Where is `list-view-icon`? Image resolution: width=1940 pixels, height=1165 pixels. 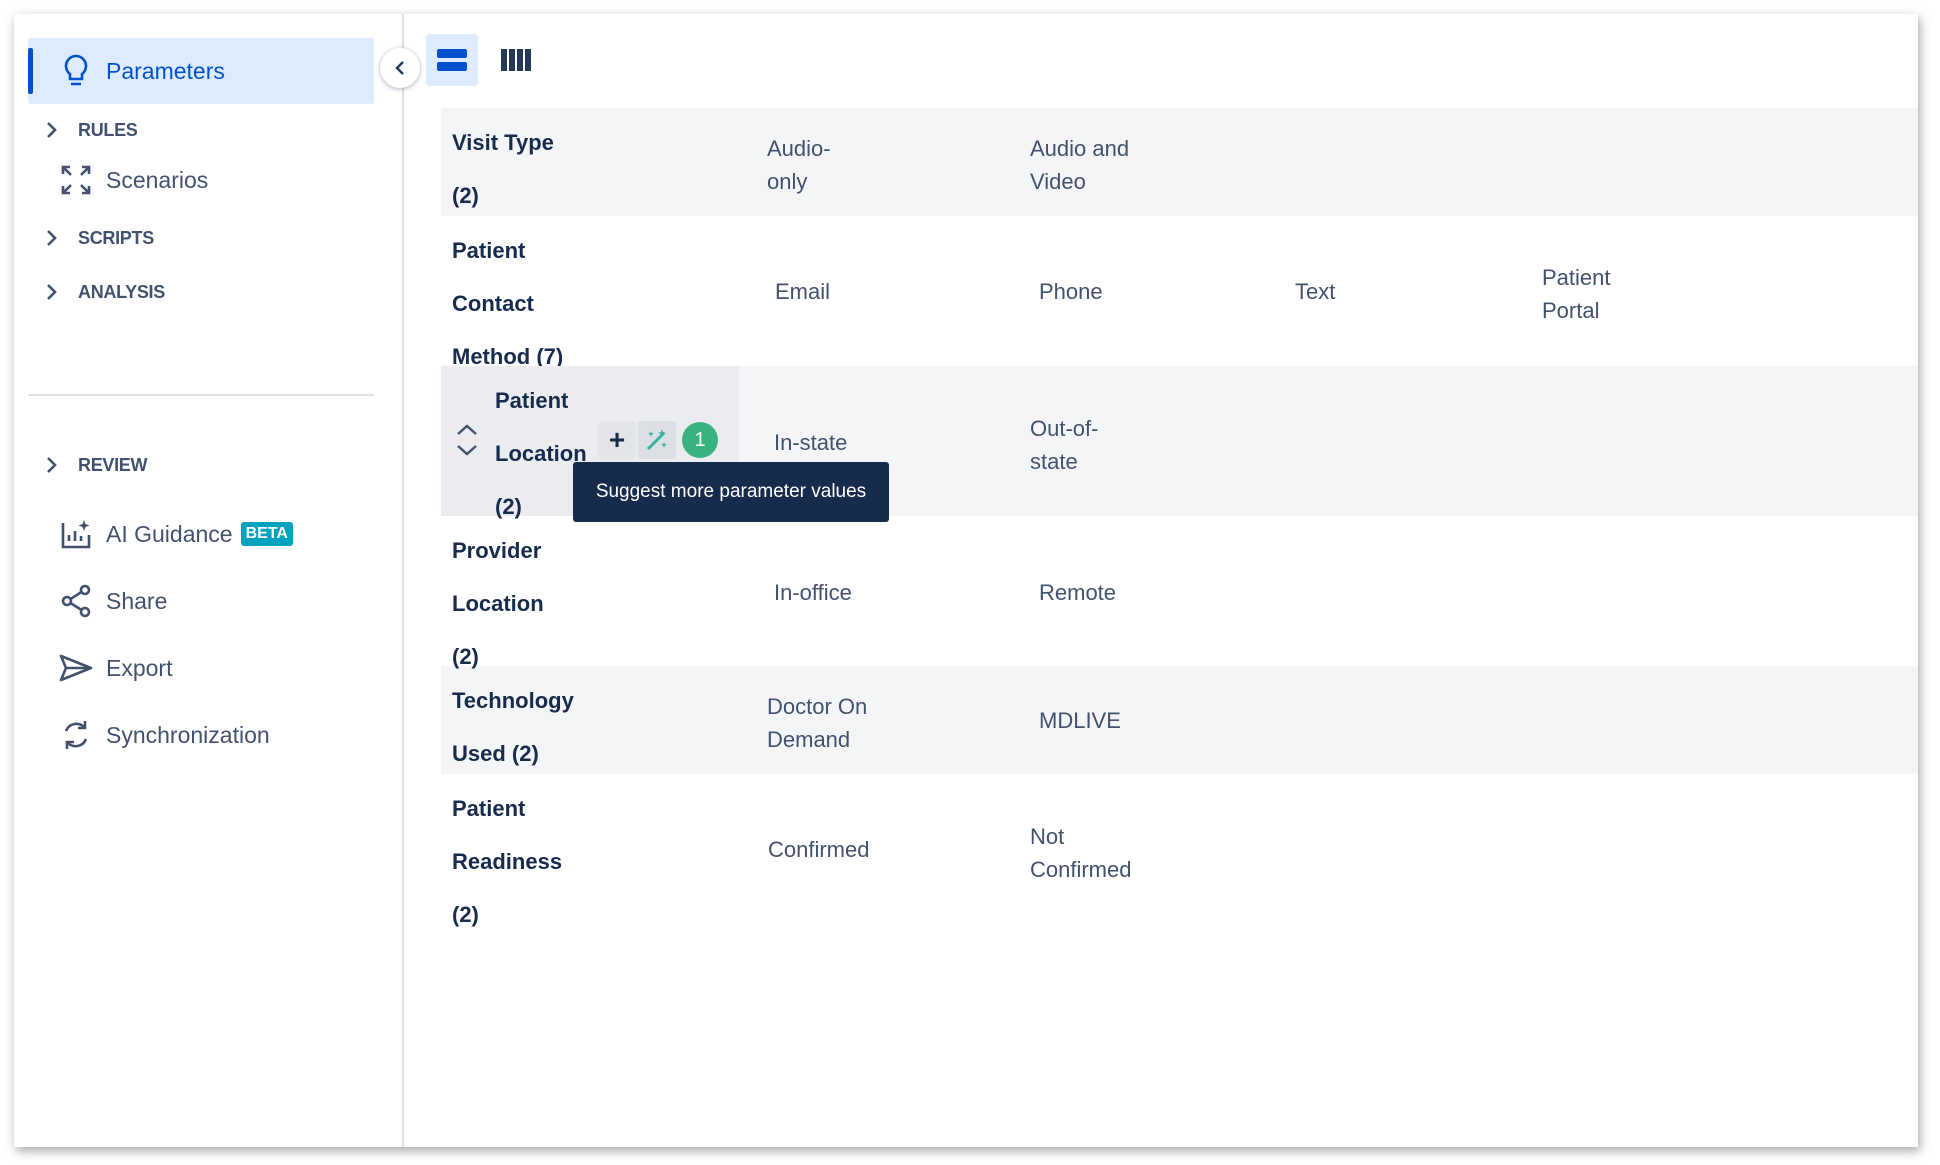 list-view-icon is located at coordinates (452, 60).